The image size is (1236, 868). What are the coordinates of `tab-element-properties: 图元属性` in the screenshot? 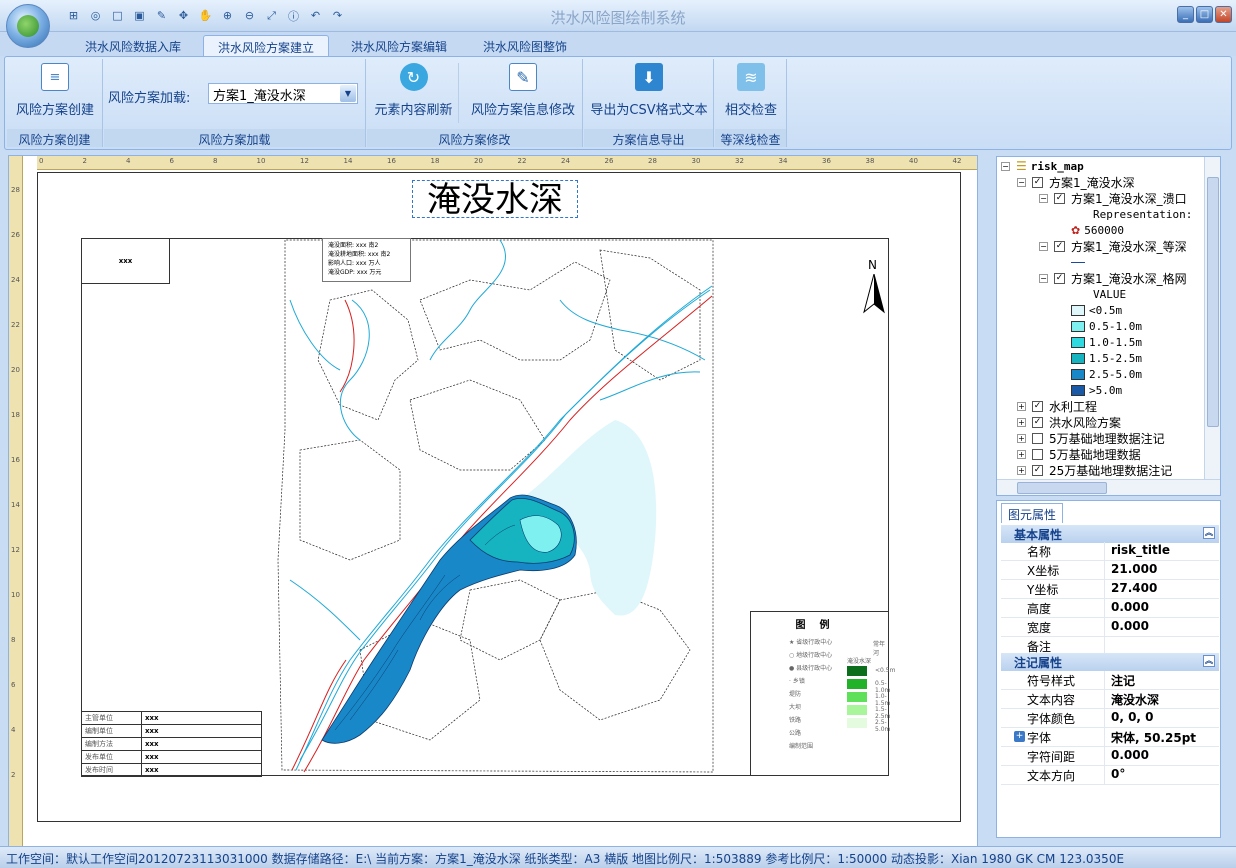 It's located at (1032, 513).